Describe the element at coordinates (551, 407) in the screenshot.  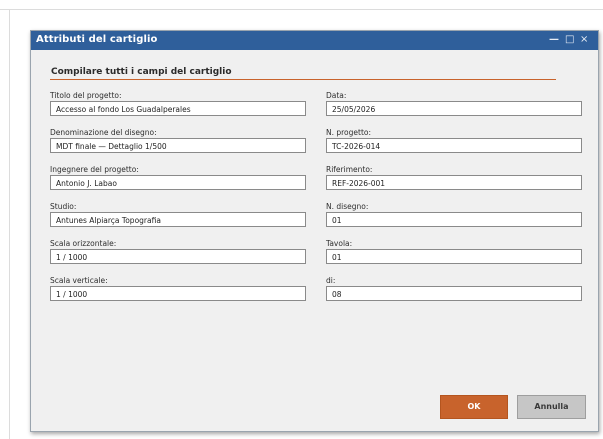
I see `cancel-button: Annulla` at that location.